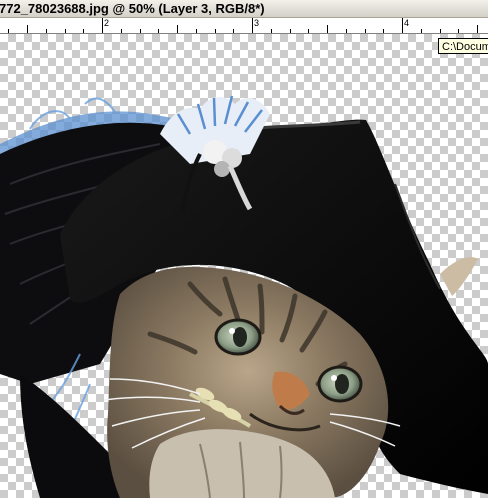 The width and height of the screenshot is (488, 498). I want to click on ruler-ticks, so click(243, 25).